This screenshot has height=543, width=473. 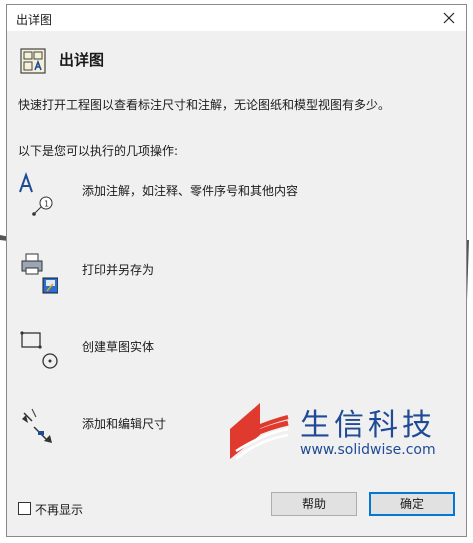 I want to click on brand-watermark: 生信科技 www.solidwise.com, so click(x=349, y=432).